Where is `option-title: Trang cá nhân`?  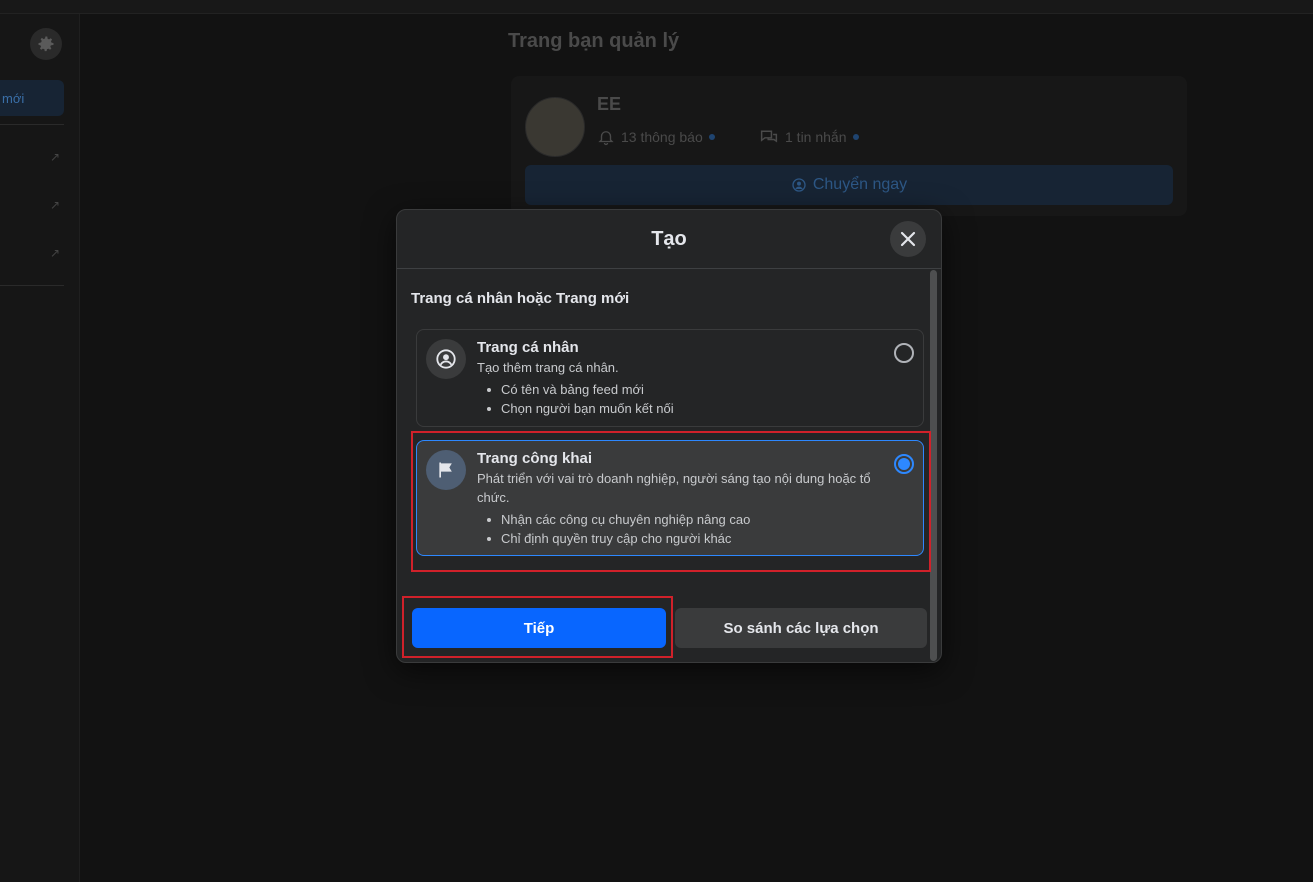
option-title: Trang cá nhân is located at coordinates (528, 347).